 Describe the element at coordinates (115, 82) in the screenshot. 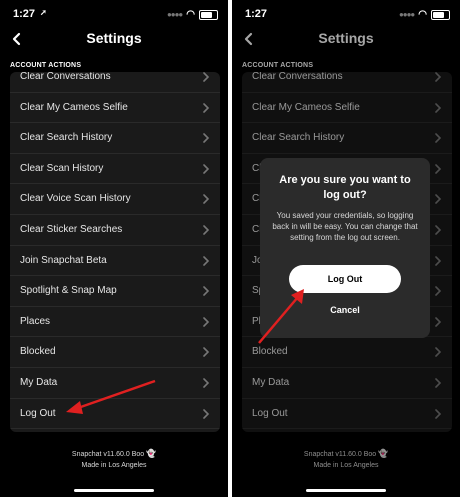

I see `settings-item: Clear Conversations` at that location.